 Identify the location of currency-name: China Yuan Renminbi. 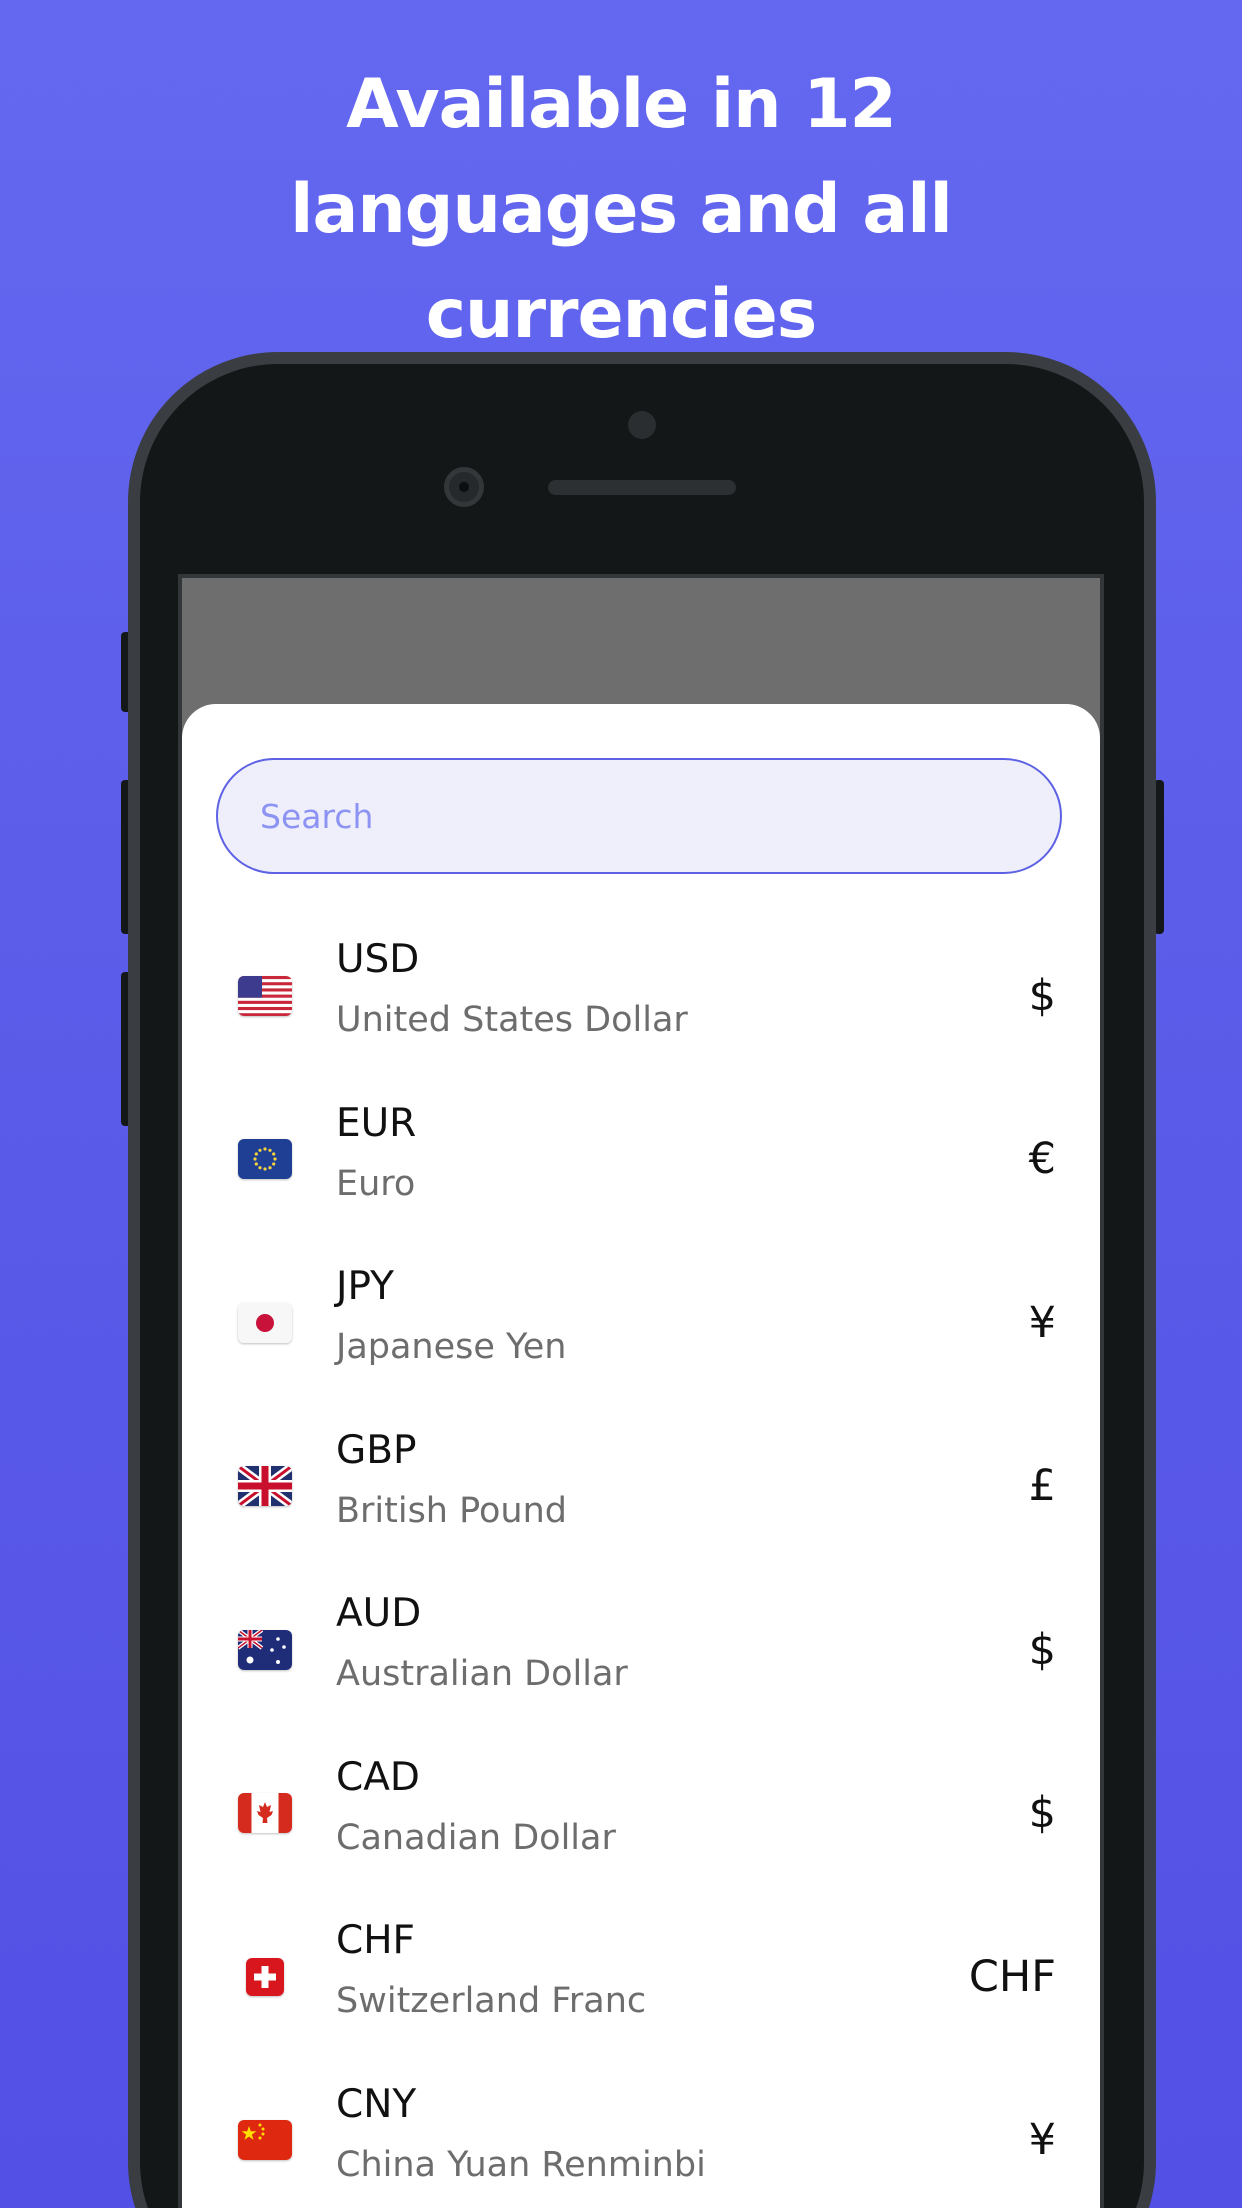
(521, 2164).